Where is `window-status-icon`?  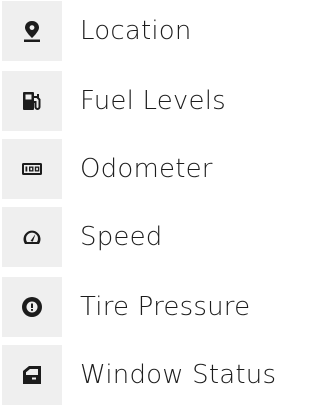 window-status-icon is located at coordinates (32, 375).